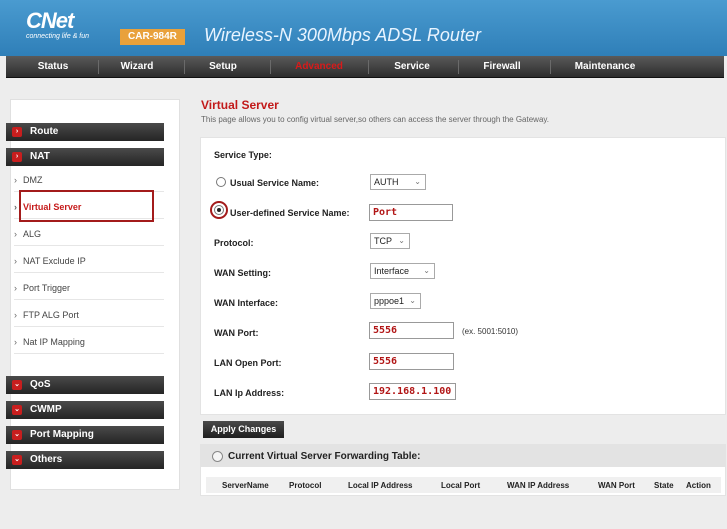 Image resolution: width=727 pixels, height=529 pixels. I want to click on nav-maintenance: Maintenance, so click(605, 67).